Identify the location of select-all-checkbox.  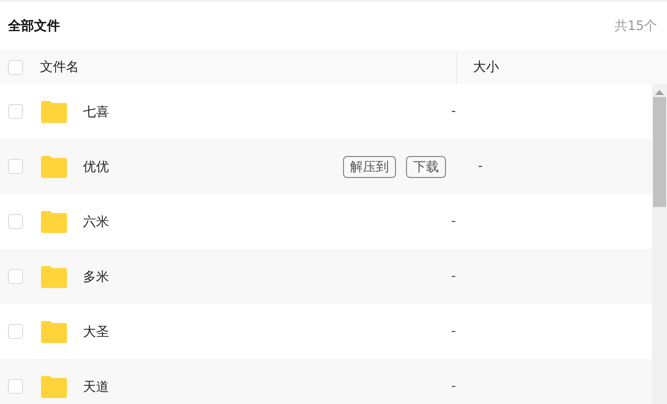
(15, 67).